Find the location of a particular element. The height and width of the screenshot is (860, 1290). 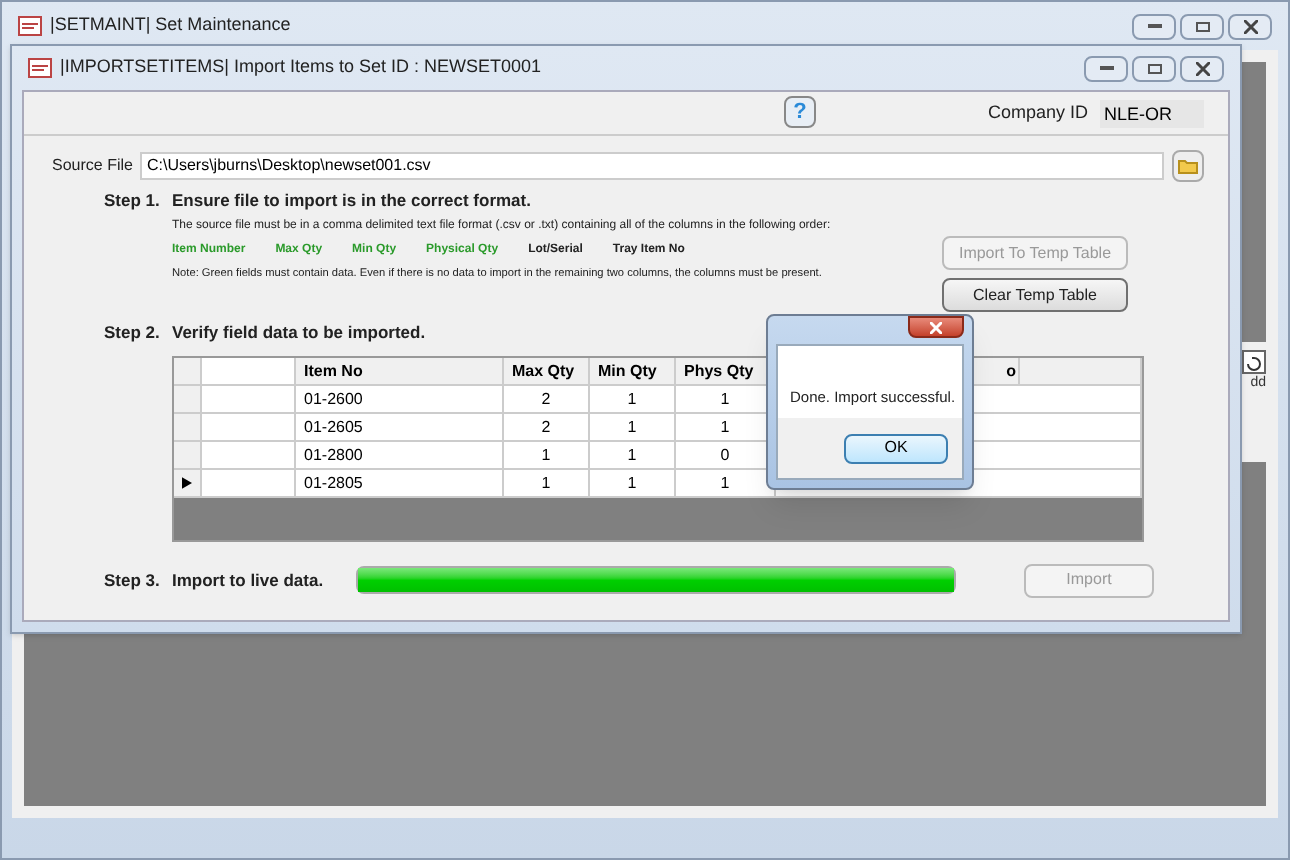

folder-icon is located at coordinates (1188, 166).